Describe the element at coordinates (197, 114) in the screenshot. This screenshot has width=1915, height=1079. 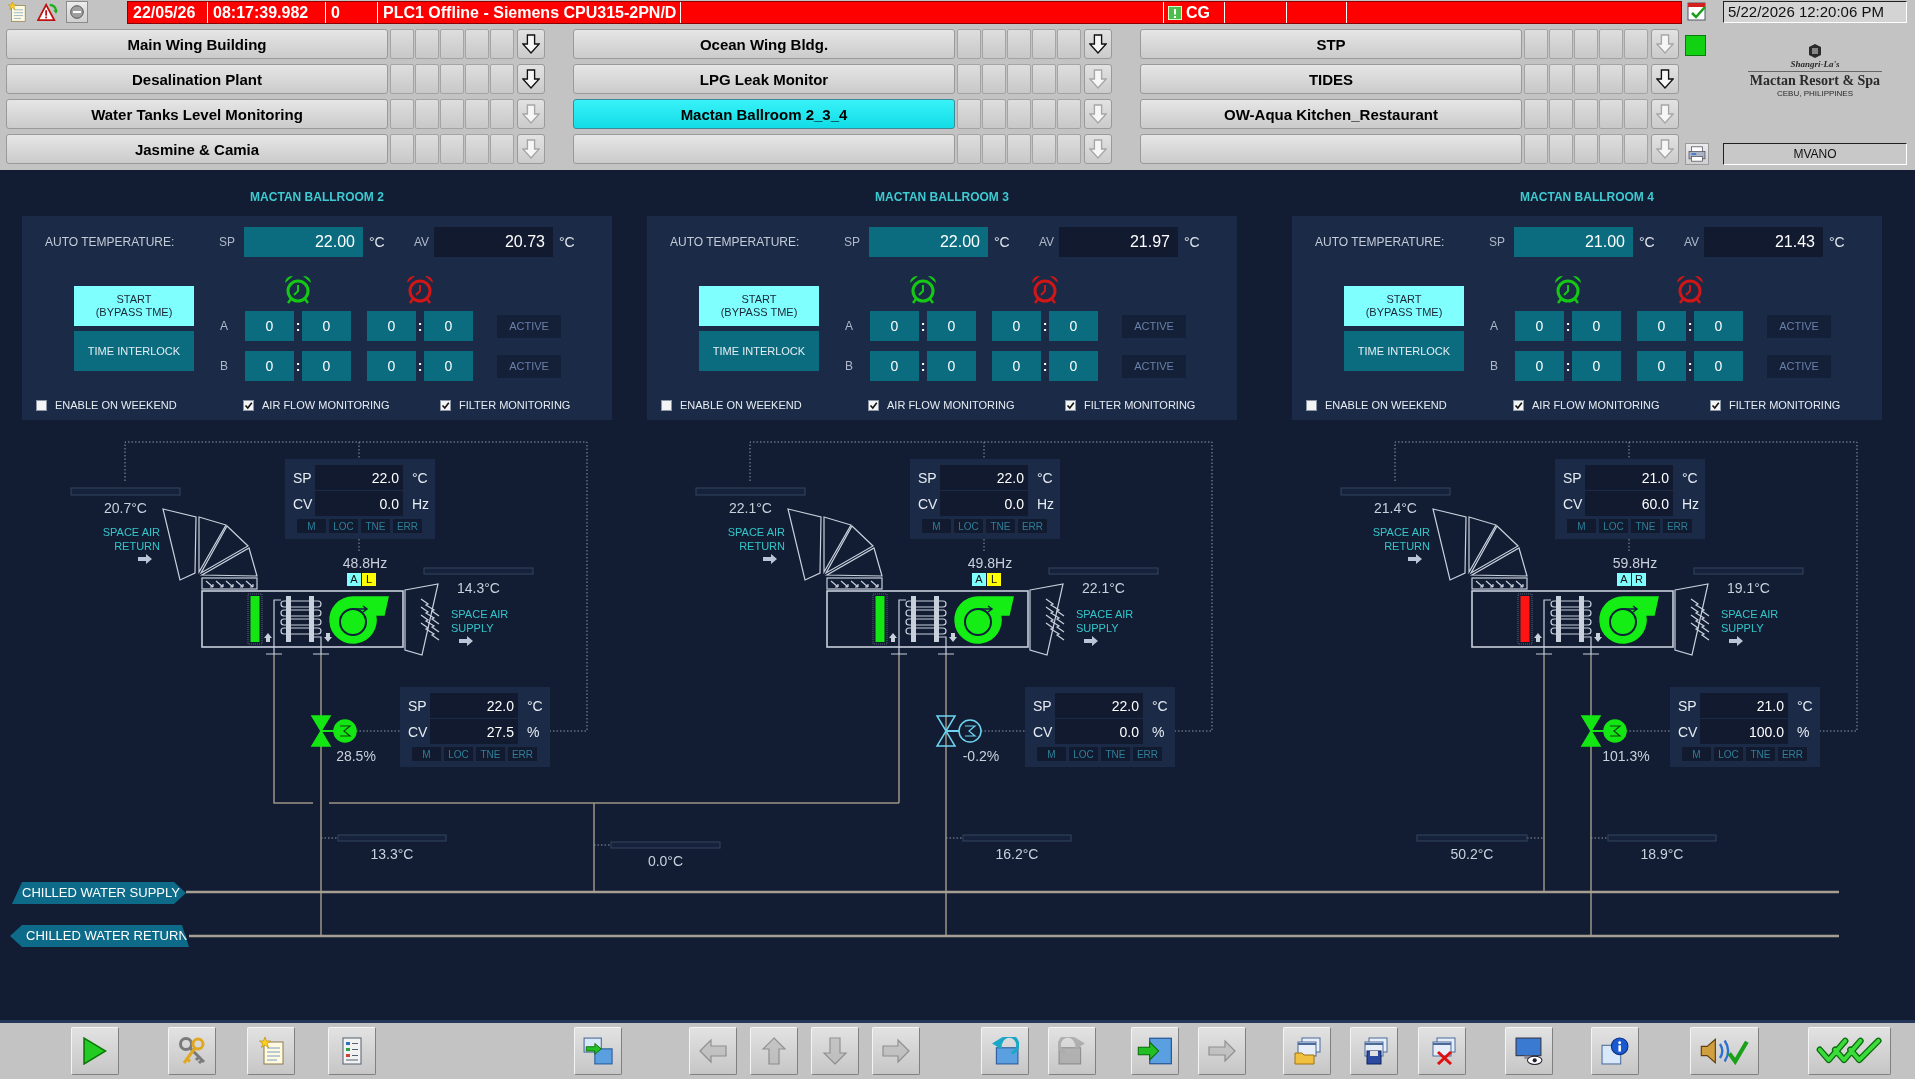
I see `screen-button: Water Tanks Level Monitoring` at that location.